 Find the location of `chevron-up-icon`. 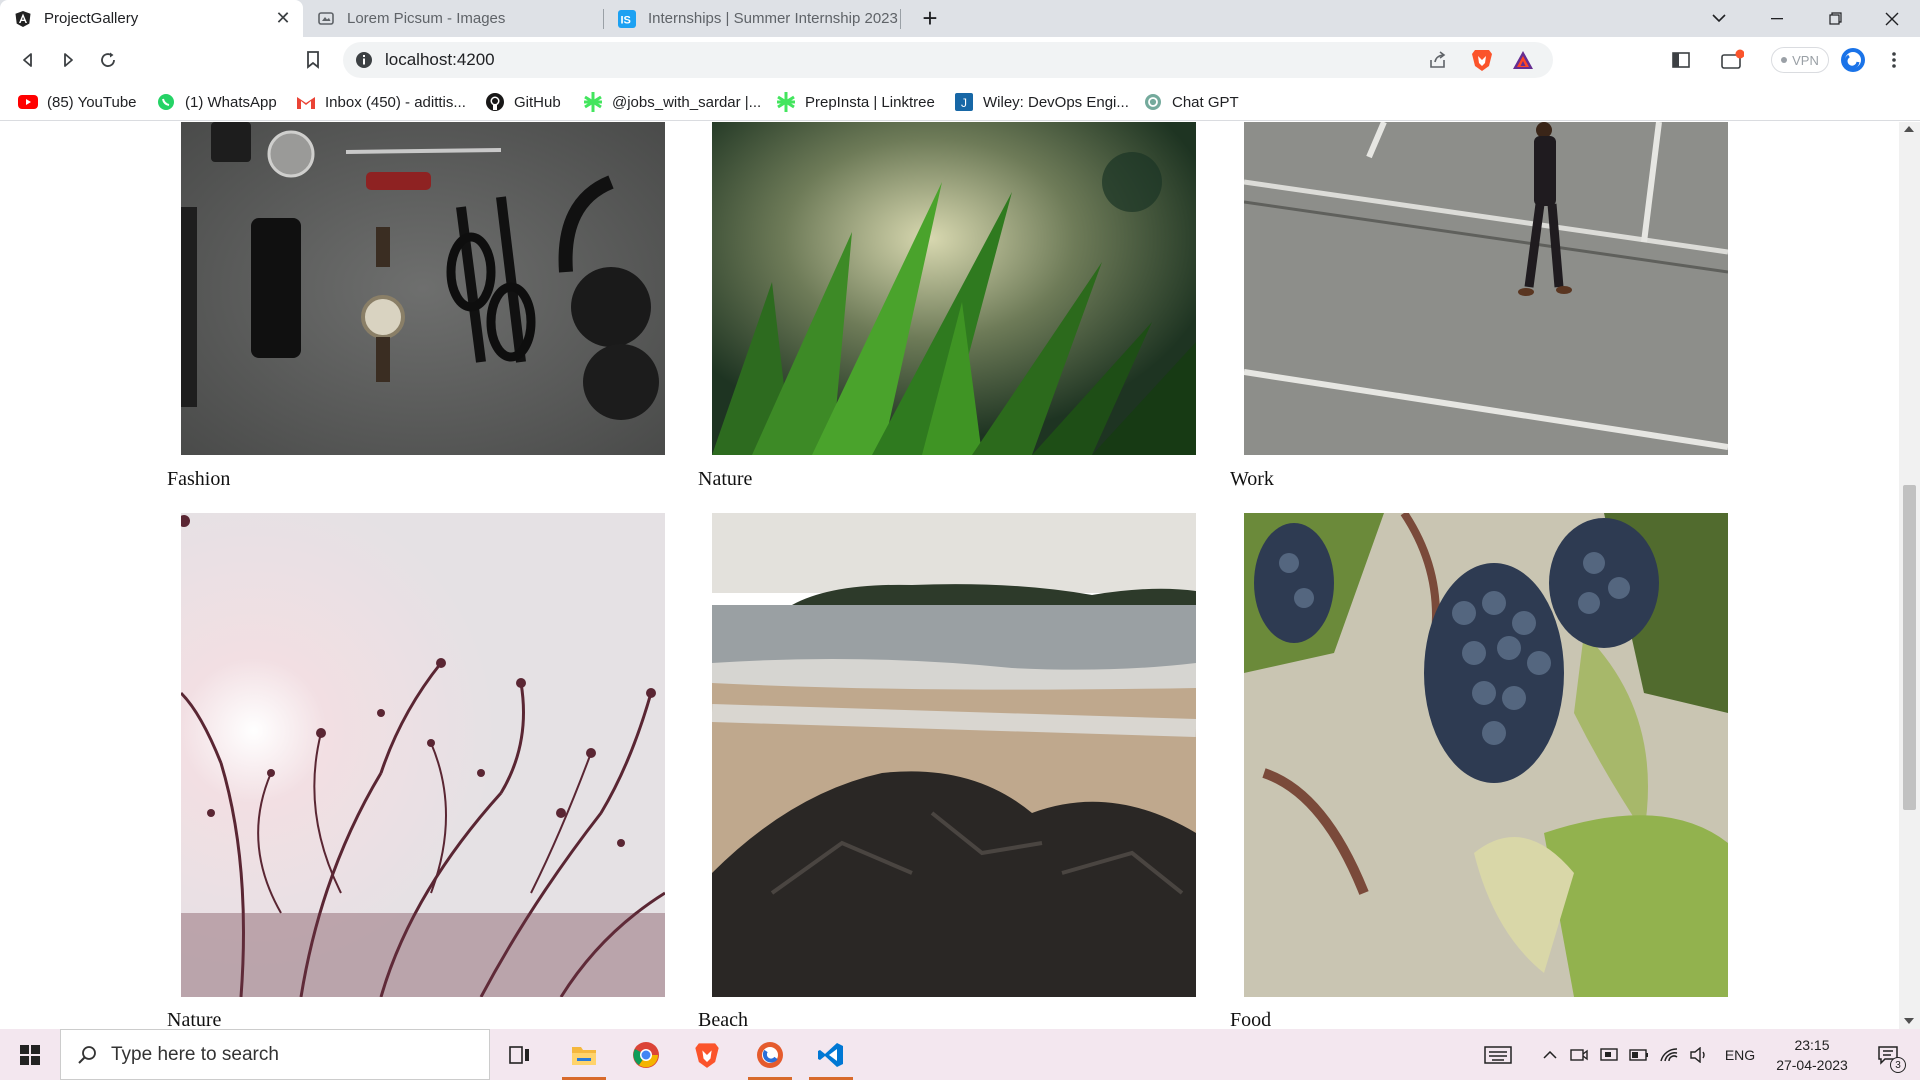

chevron-up-icon is located at coordinates (1550, 1054).